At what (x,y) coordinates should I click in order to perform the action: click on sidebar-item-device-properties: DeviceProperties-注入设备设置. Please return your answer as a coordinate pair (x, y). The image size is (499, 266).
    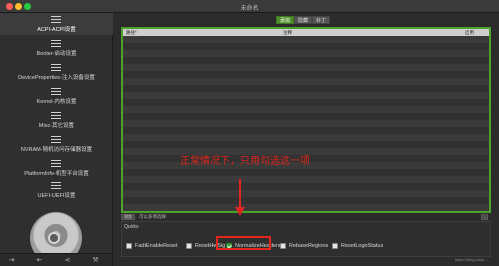
    Looking at the image, I should click on (56, 72).